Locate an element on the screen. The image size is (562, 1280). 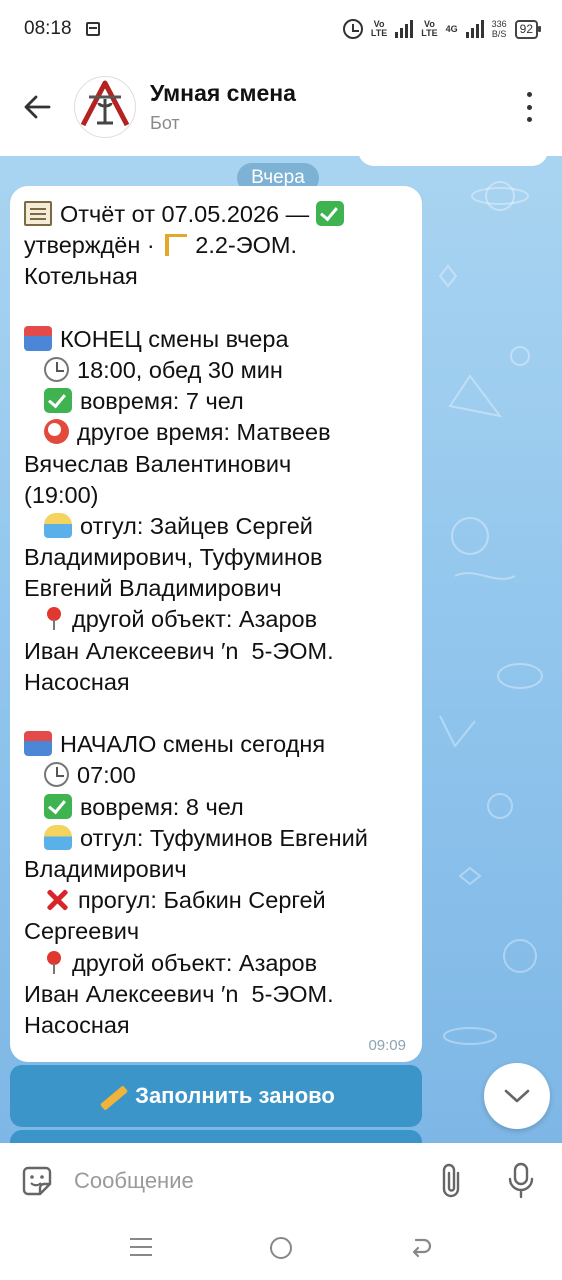
message-line: НАЧАЛО смены сегодня is located at coordinates (216, 744).